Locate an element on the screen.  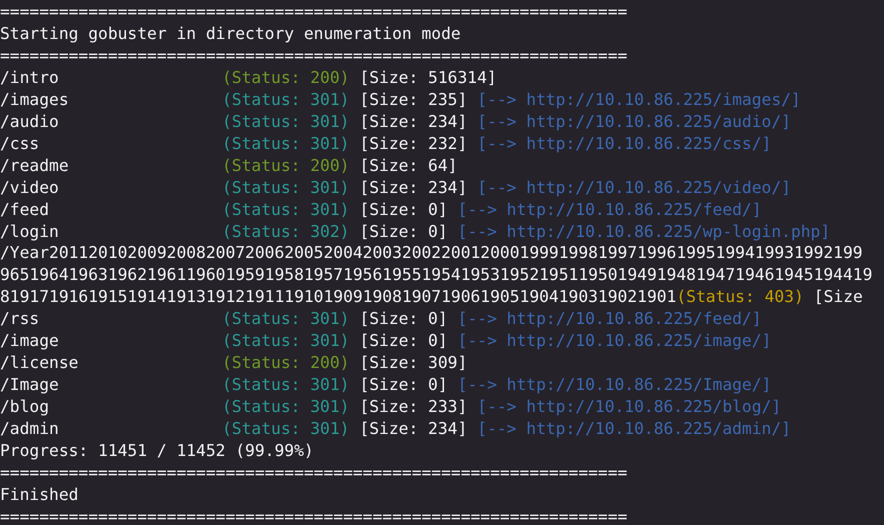
path-text: /rss is located at coordinates (20, 319).